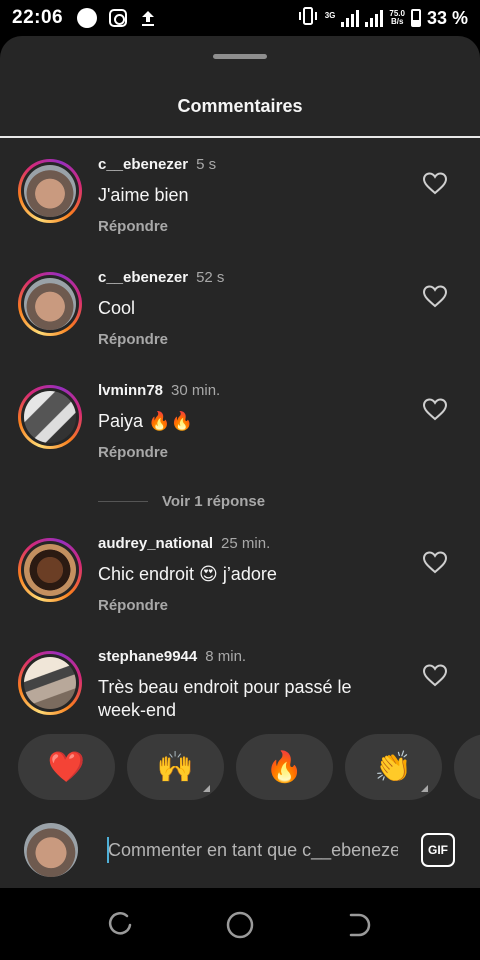 The height and width of the screenshot is (960, 480). I want to click on instagram-icon, so click(118, 18).